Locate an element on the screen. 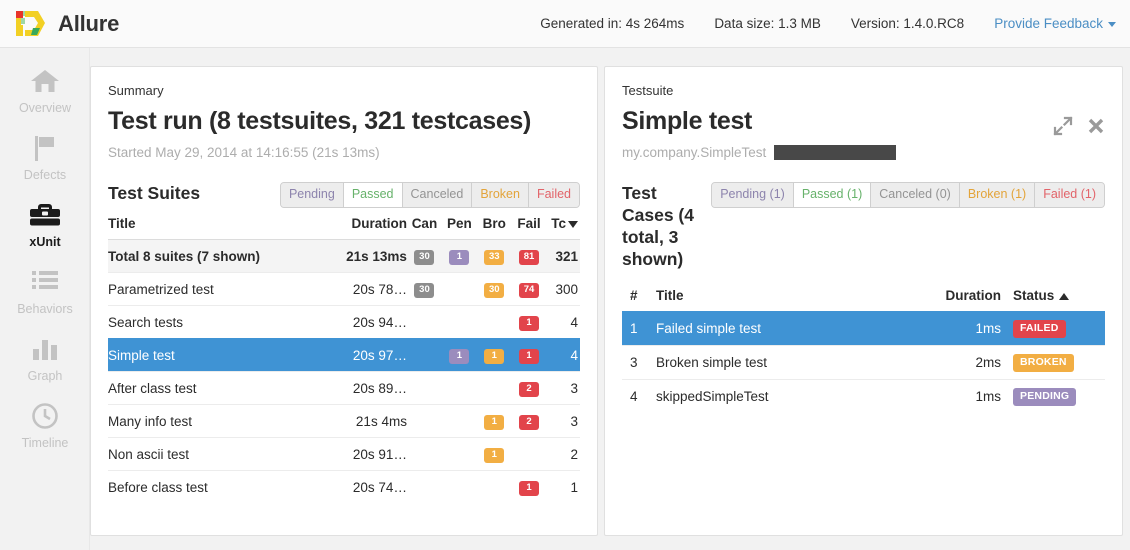 The width and height of the screenshot is (1130, 550). close-icon is located at coordinates (1096, 128).